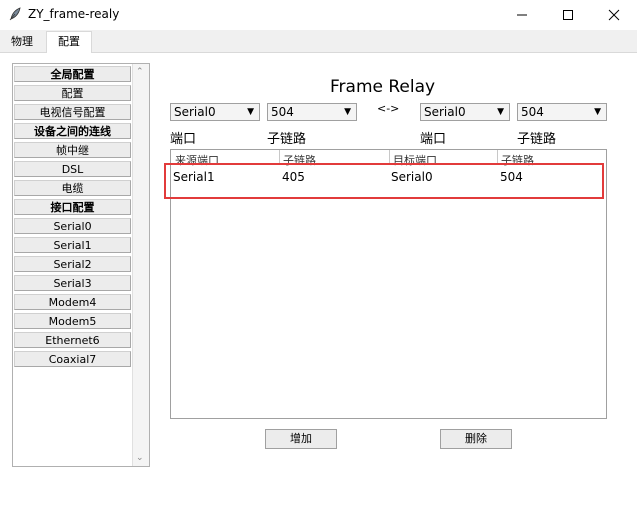  I want to click on sidebar-item-interface-config: 接口配置, so click(72, 207).